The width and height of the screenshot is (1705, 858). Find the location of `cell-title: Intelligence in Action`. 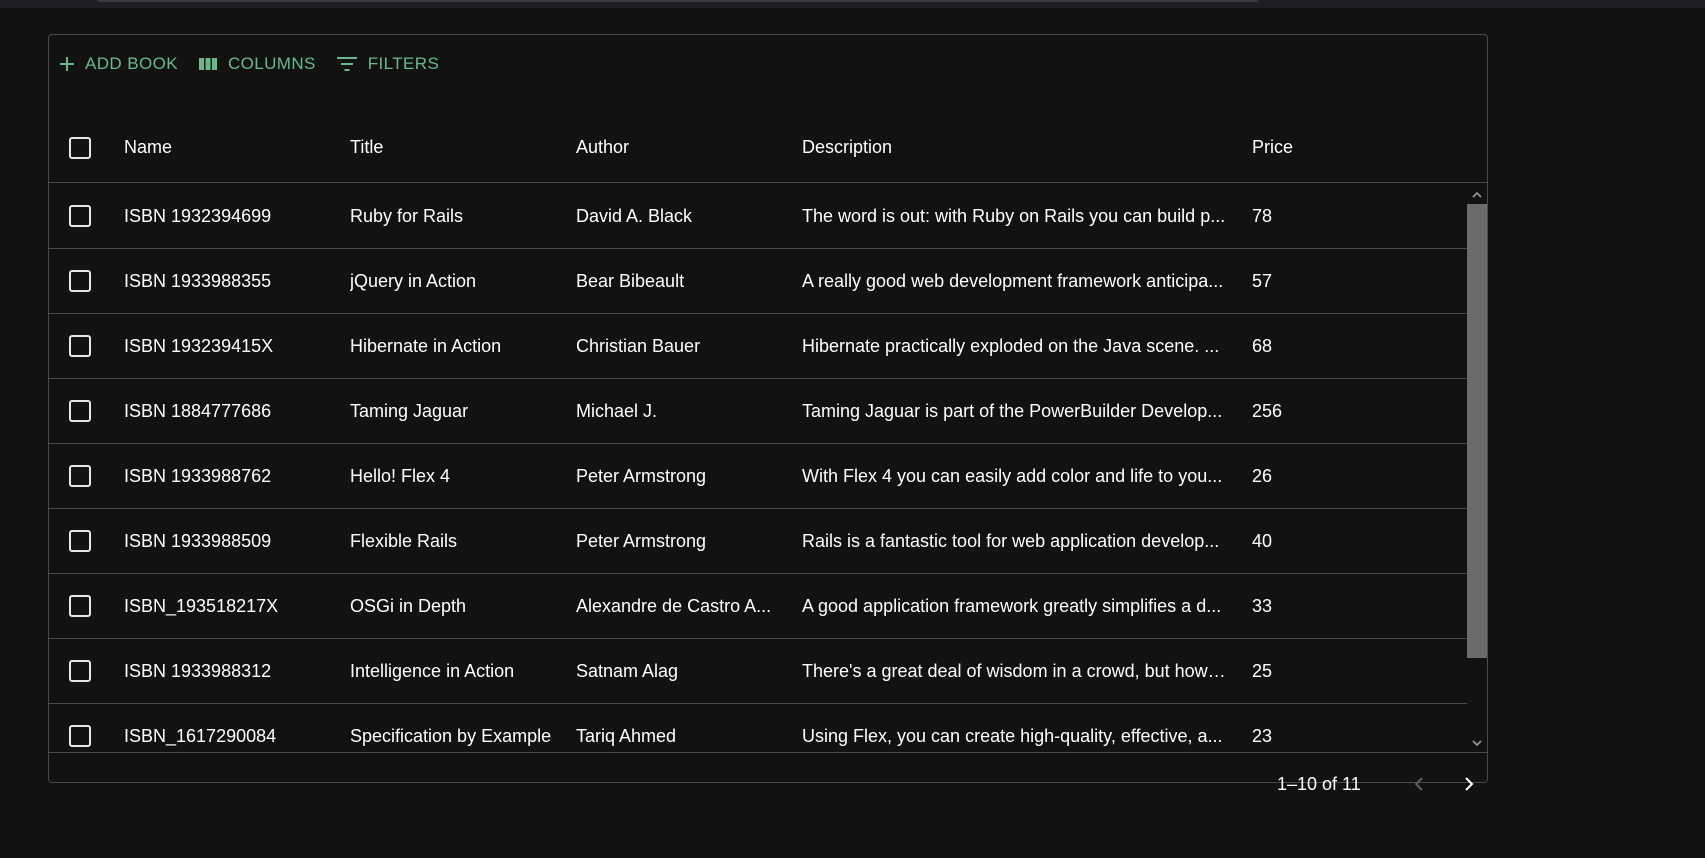

cell-title: Intelligence in Action is located at coordinates (455, 671).